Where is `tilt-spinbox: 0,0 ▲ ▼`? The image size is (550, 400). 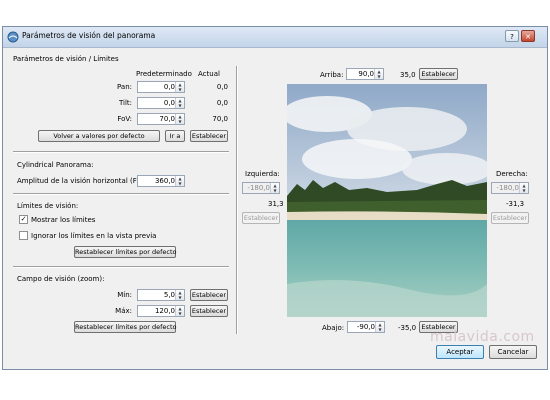 tilt-spinbox: 0,0 ▲ ▼ is located at coordinates (161, 103).